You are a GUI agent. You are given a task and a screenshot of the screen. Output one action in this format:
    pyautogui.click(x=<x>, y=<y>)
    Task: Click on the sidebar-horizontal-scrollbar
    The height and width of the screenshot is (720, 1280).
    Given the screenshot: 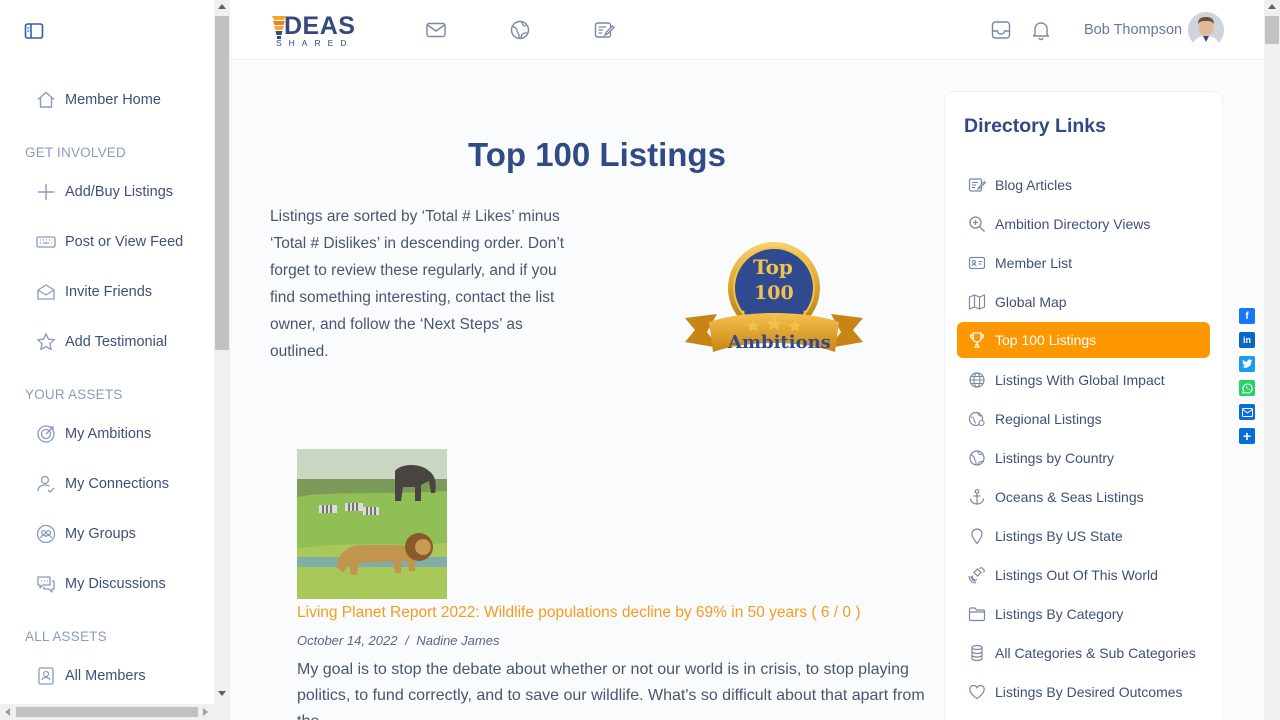 What is the action you would take?
    pyautogui.click(x=107, y=712)
    